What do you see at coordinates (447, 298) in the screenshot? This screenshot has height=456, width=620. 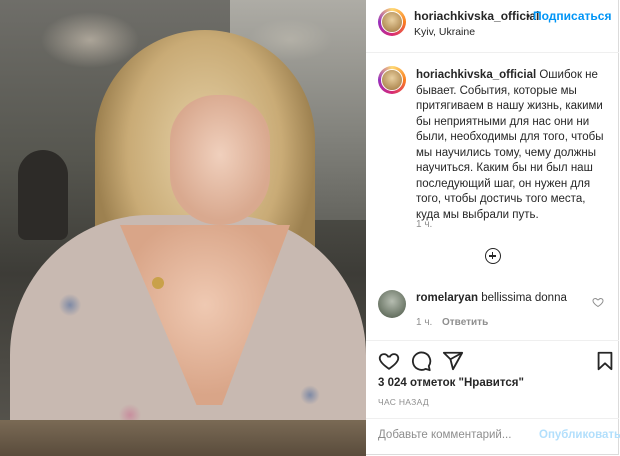 I see `comment-username: romelaryan` at bounding box center [447, 298].